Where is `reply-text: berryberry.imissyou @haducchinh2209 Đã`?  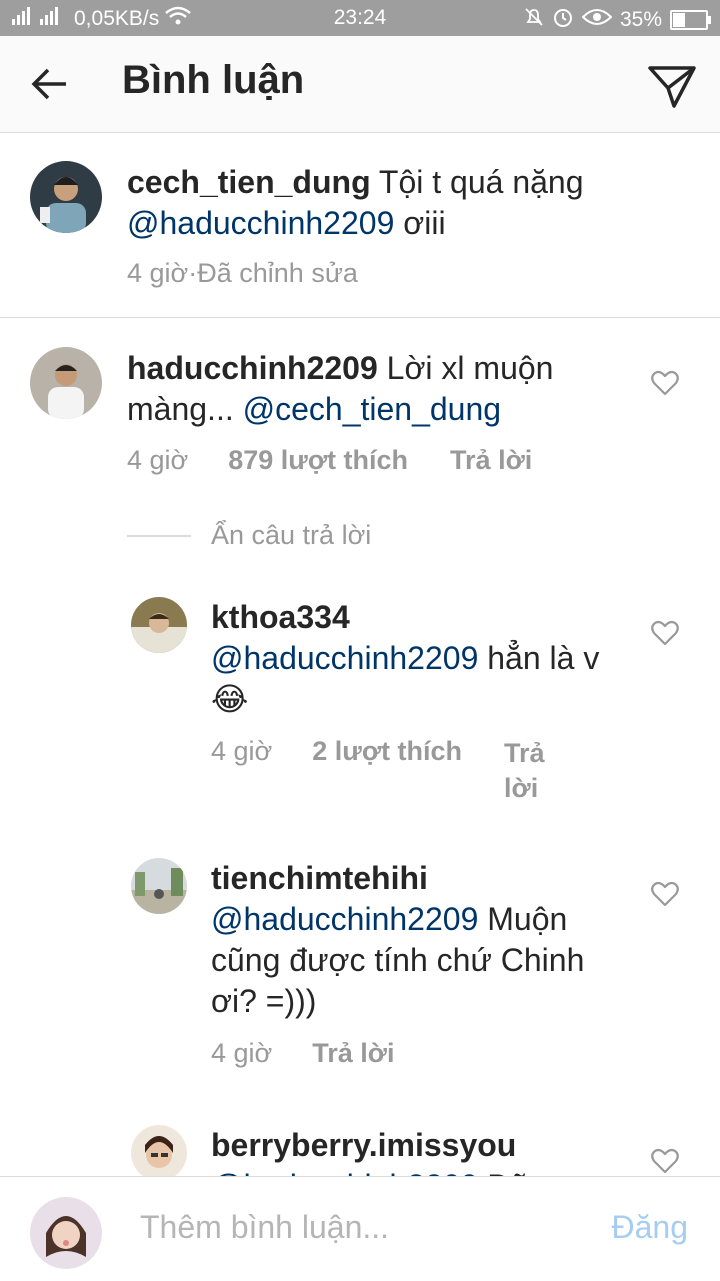 reply-text: berryberry.imissyou @haducchinh2209 Đã is located at coordinates (421, 1150).